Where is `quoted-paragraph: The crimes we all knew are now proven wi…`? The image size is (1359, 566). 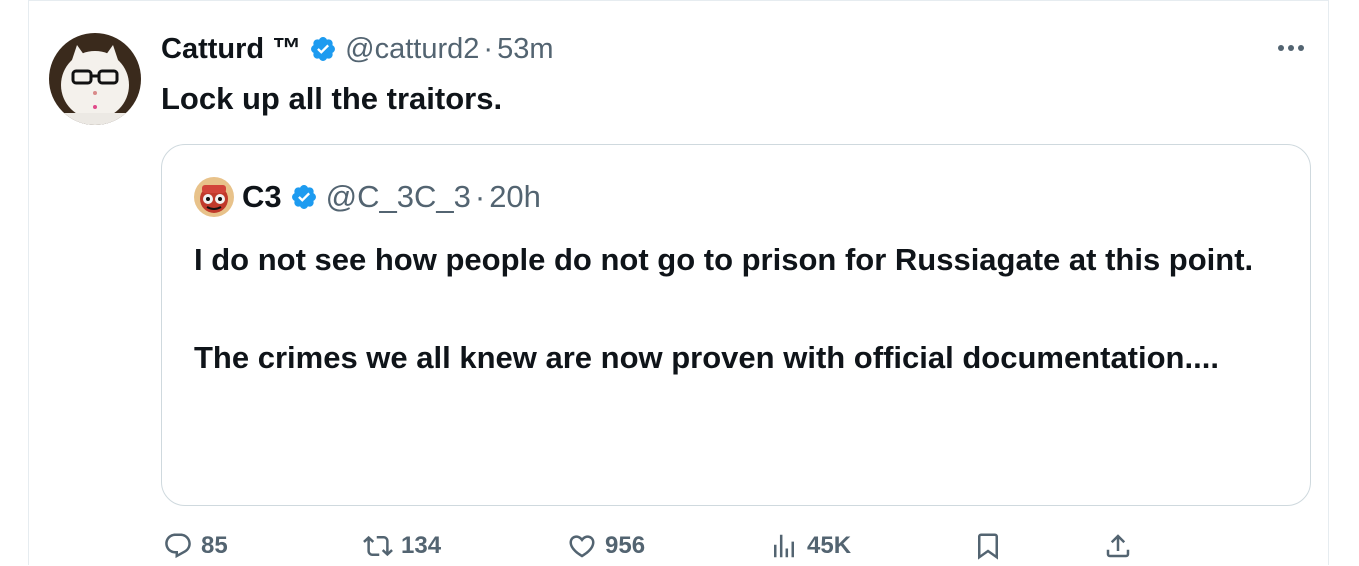 quoted-paragraph: The crimes we all knew are now proven wi… is located at coordinates (706, 357).